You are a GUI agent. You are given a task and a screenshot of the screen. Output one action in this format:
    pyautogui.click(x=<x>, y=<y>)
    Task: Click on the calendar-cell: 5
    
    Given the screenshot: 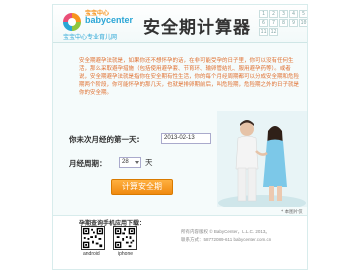 What is the action you would take?
    pyautogui.click(x=303, y=14)
    